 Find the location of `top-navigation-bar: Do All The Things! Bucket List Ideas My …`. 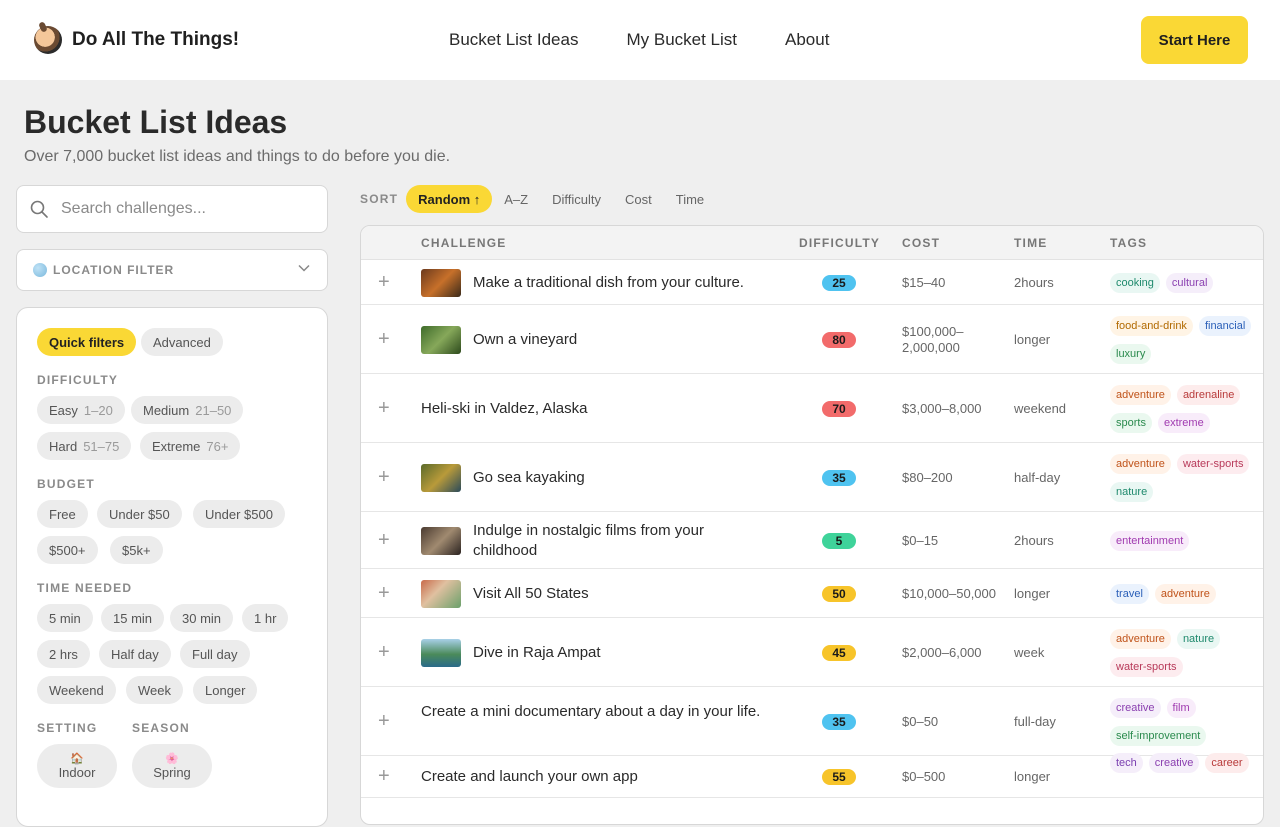

top-navigation-bar: Do All The Things! Bucket List Ideas My … is located at coordinates (640, 40).